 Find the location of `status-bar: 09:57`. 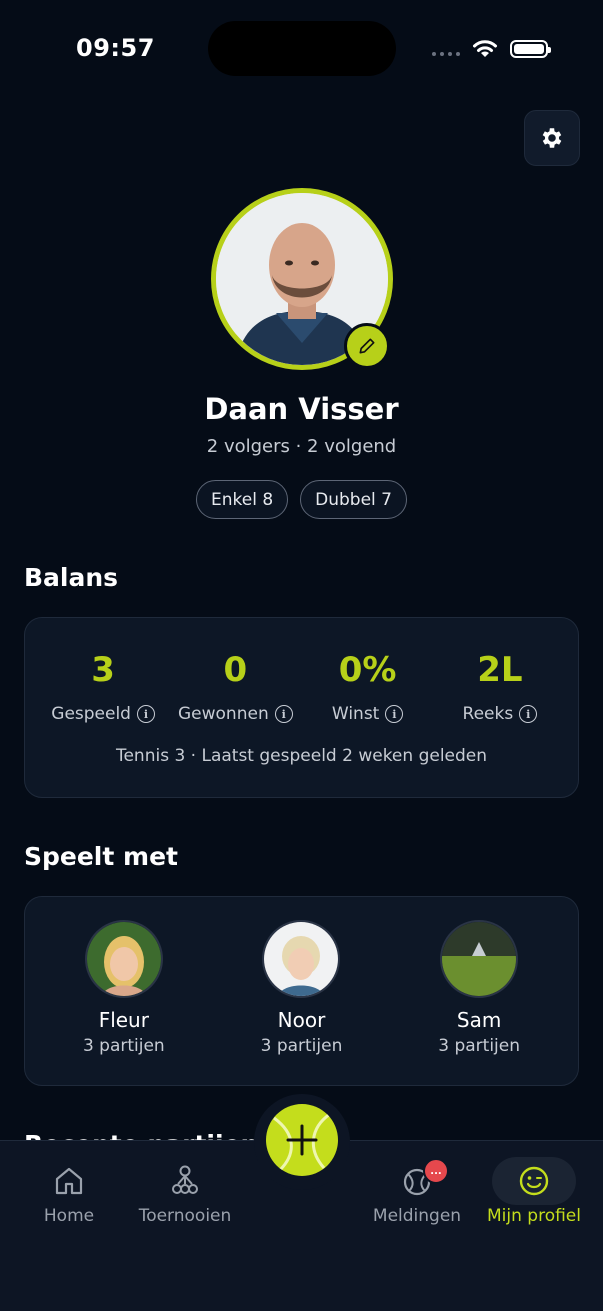

status-bar: 09:57 is located at coordinates (301, 50).